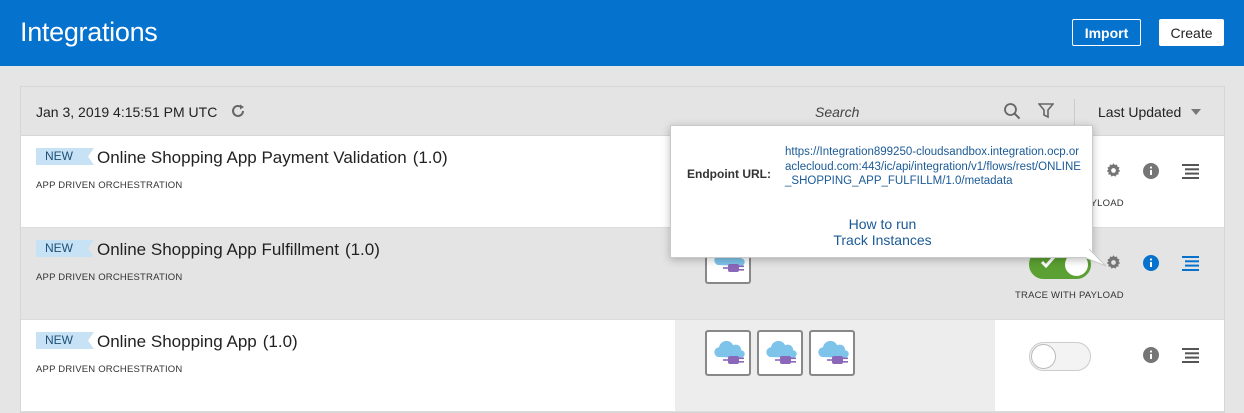 The width and height of the screenshot is (1244, 413). I want to click on integration-name: Online Shopping App Fulfillment (1.0), so click(238, 250).